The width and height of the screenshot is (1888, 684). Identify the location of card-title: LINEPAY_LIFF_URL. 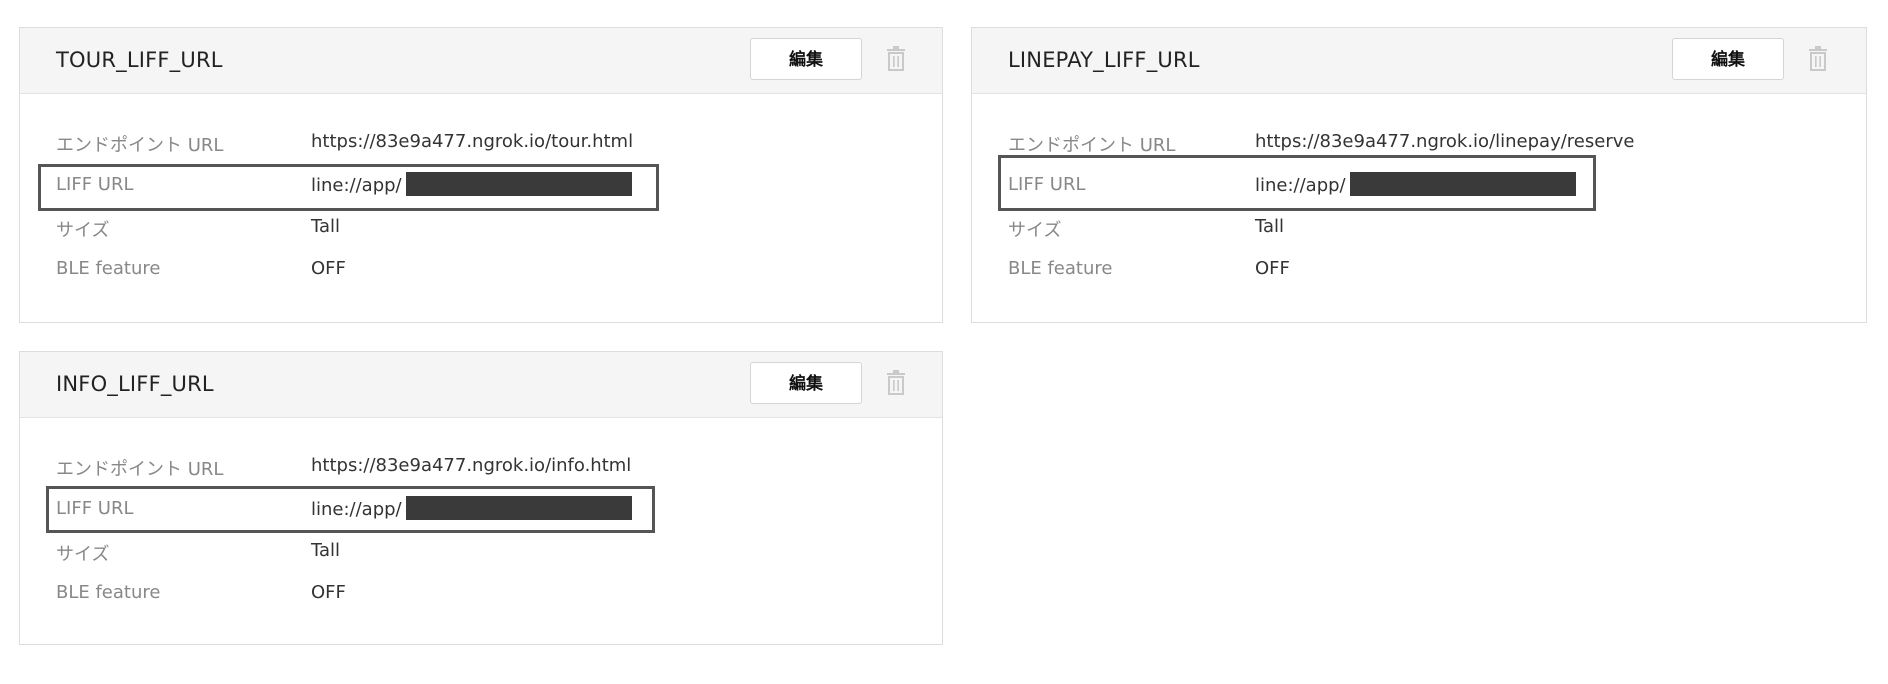
(1104, 60).